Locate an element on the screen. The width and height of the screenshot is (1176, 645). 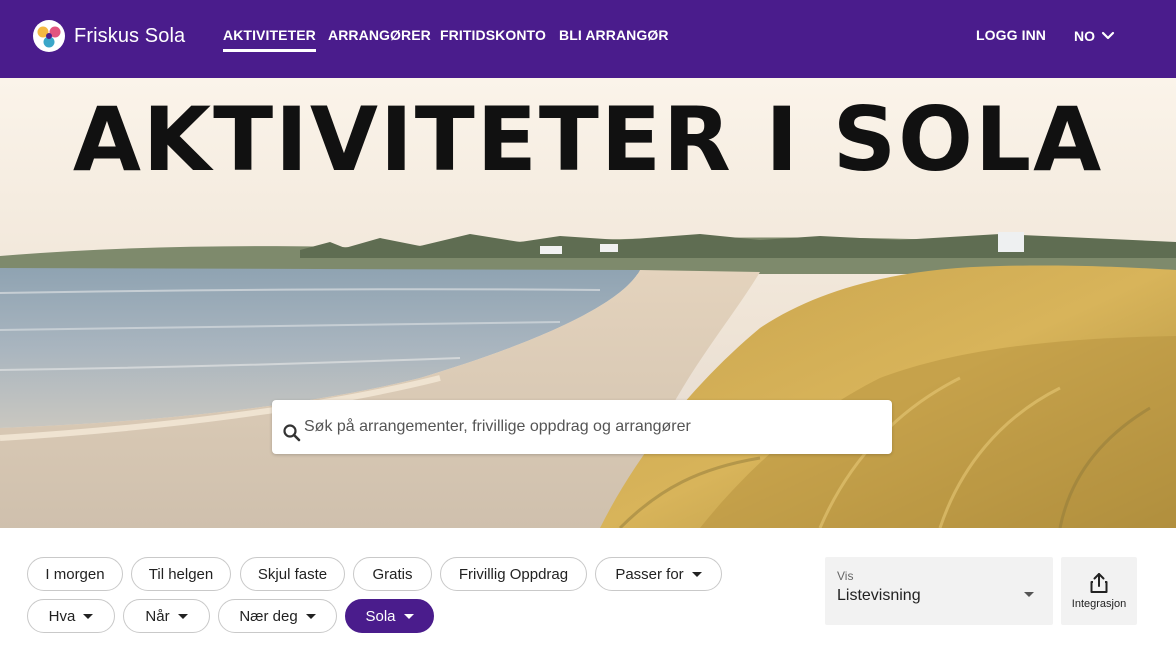
filter-dropdown-nar: Når is located at coordinates (166, 616).